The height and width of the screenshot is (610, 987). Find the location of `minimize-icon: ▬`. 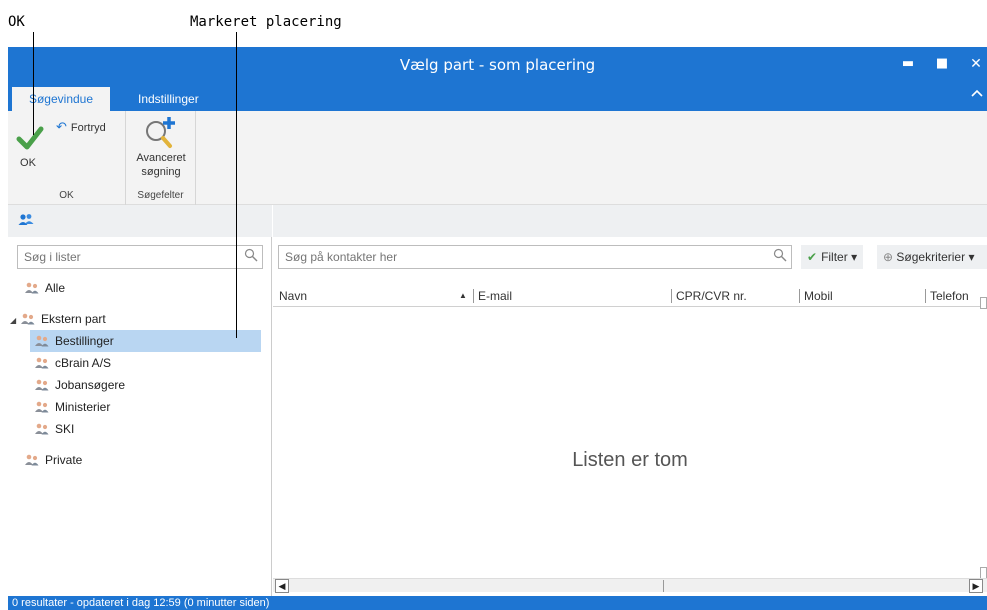

minimize-icon: ▬ is located at coordinates (908, 63).